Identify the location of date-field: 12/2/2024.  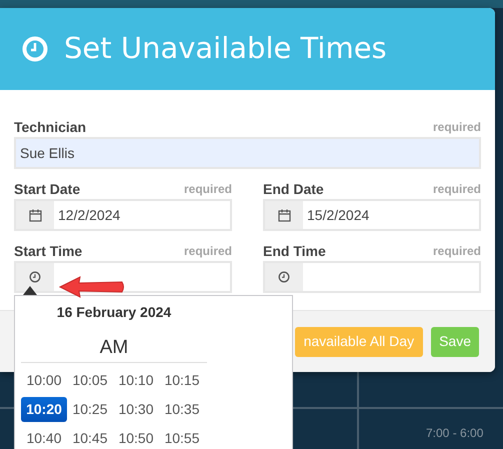
(123, 215).